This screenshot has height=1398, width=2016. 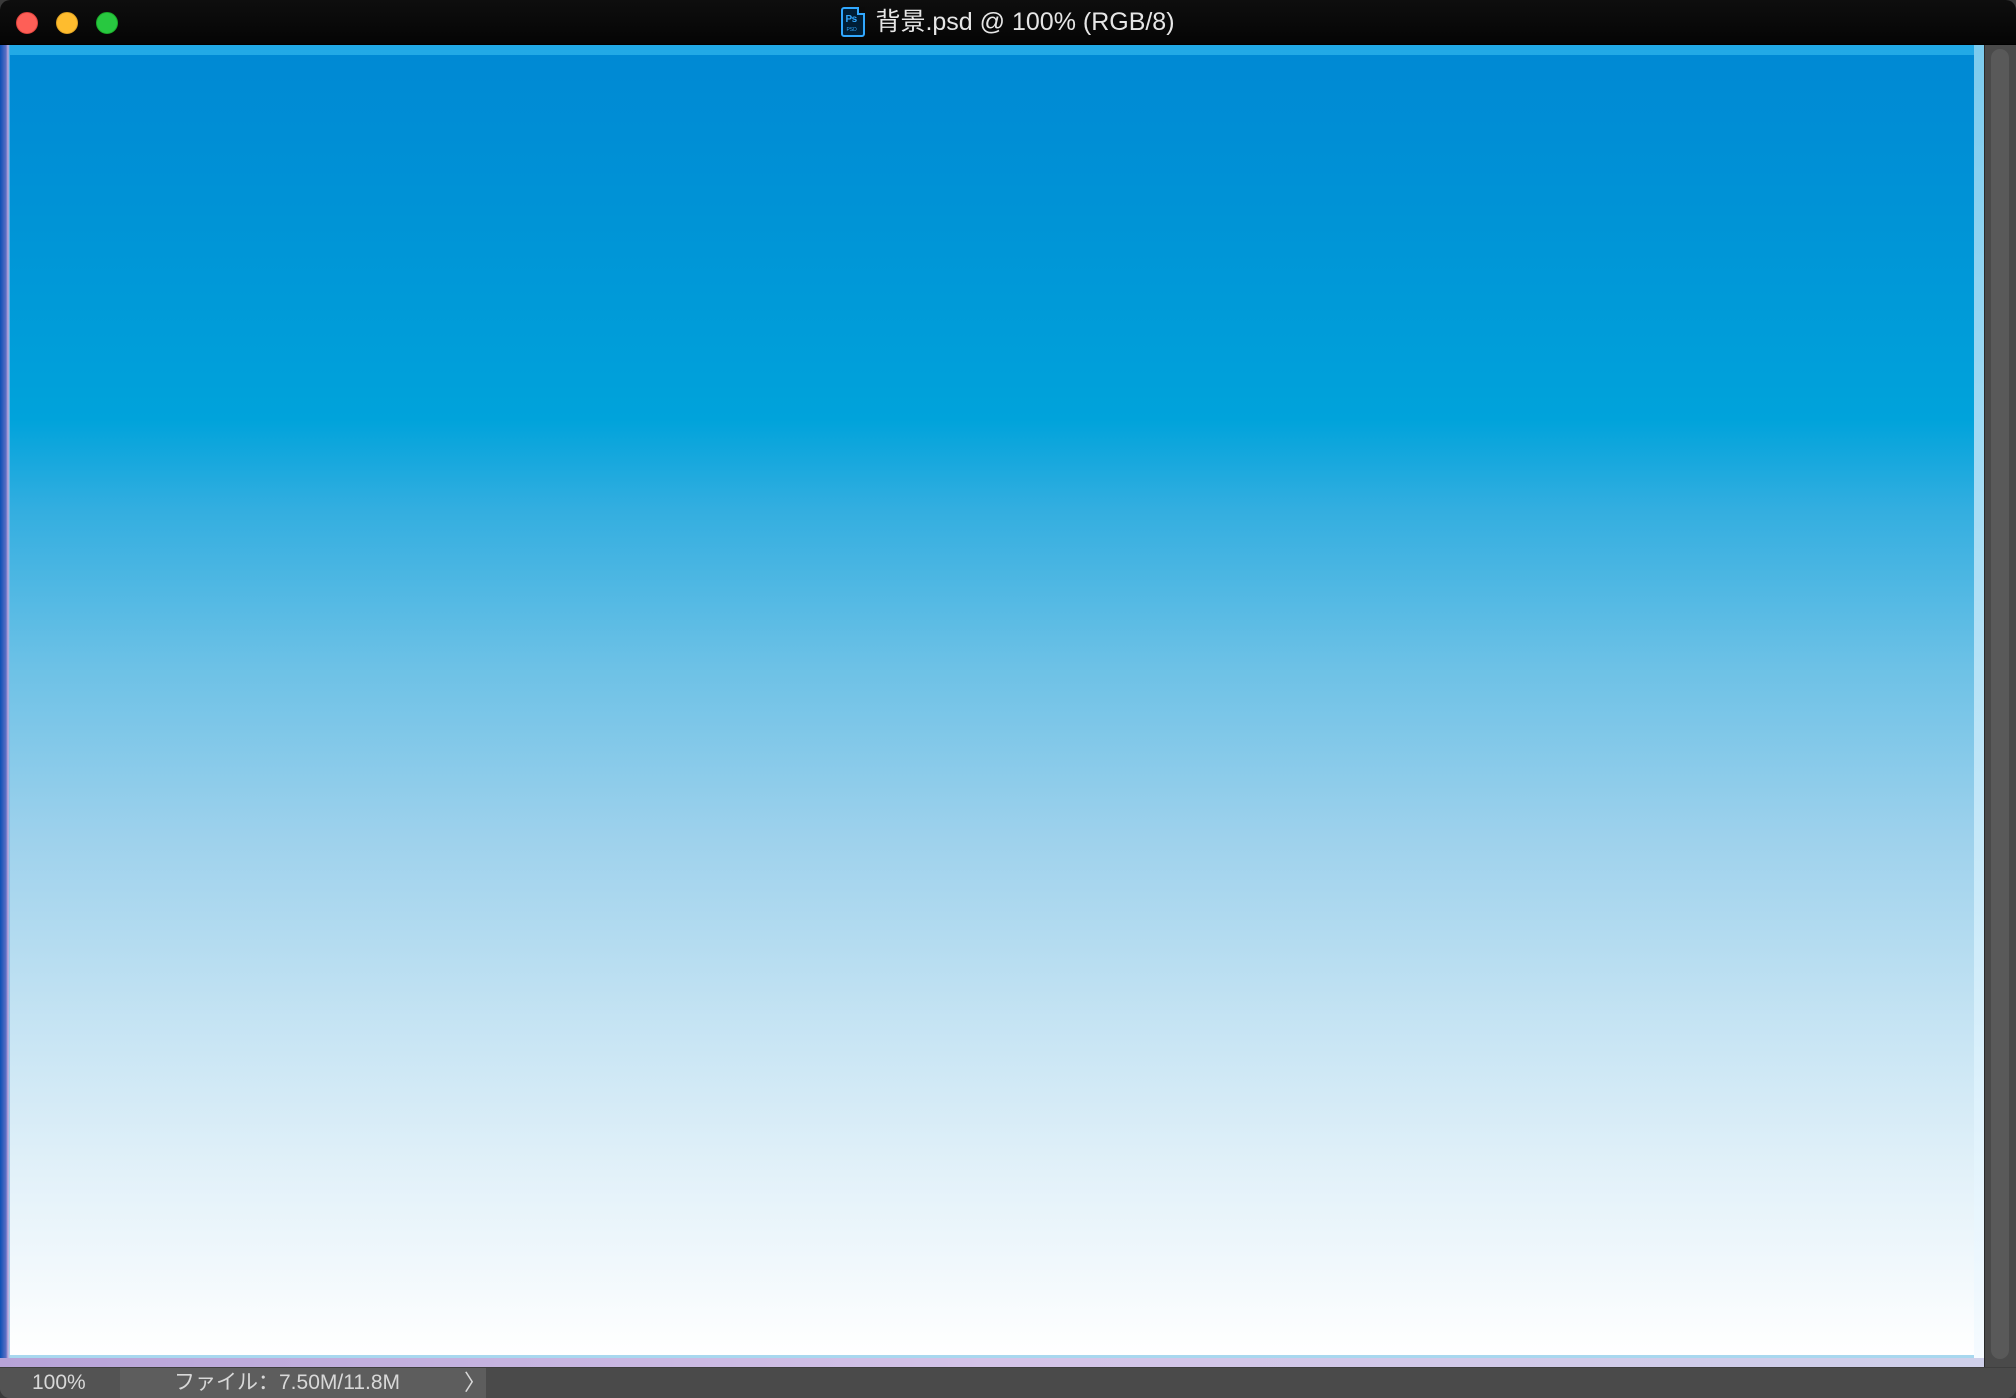 What do you see at coordinates (1979, 704) in the screenshot?
I see `canvas-bevel-right` at bounding box center [1979, 704].